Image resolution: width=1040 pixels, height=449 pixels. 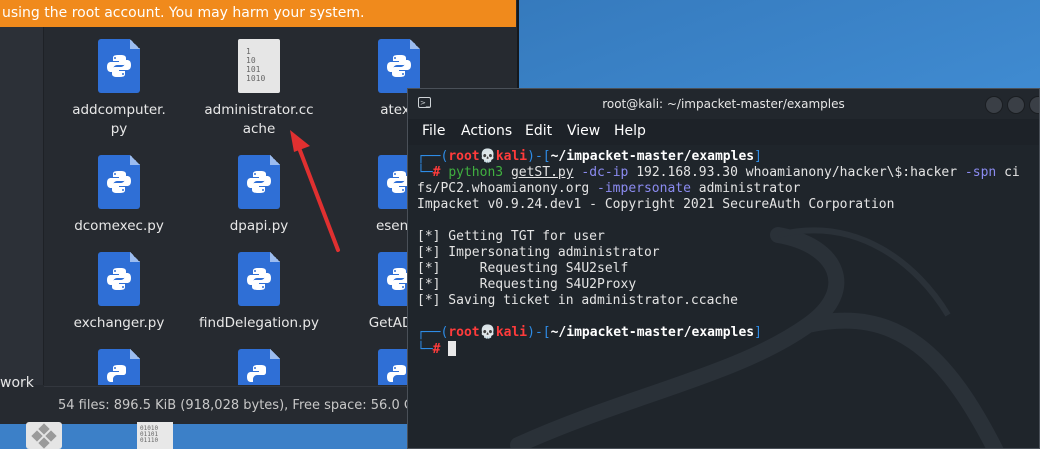 I want to click on file-name: addcomputer.py, so click(x=119, y=119).